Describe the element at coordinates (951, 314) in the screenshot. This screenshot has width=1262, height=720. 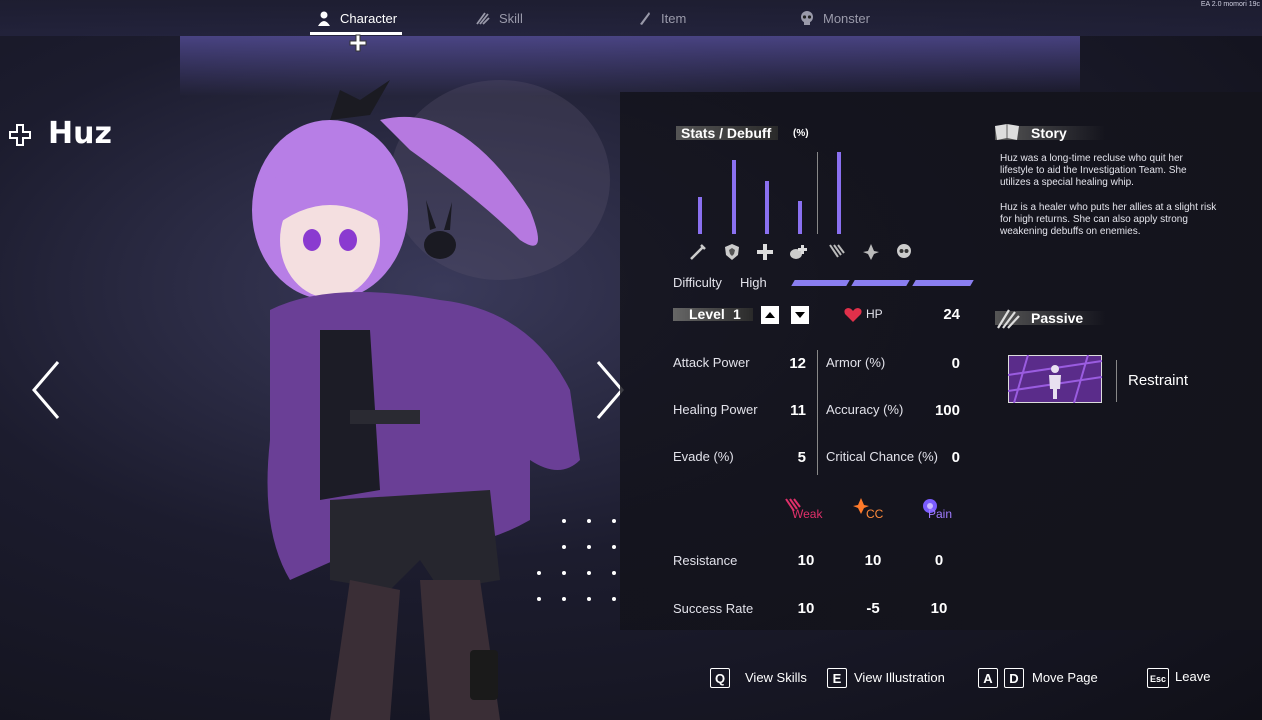
I see `hp-value: 24` at that location.